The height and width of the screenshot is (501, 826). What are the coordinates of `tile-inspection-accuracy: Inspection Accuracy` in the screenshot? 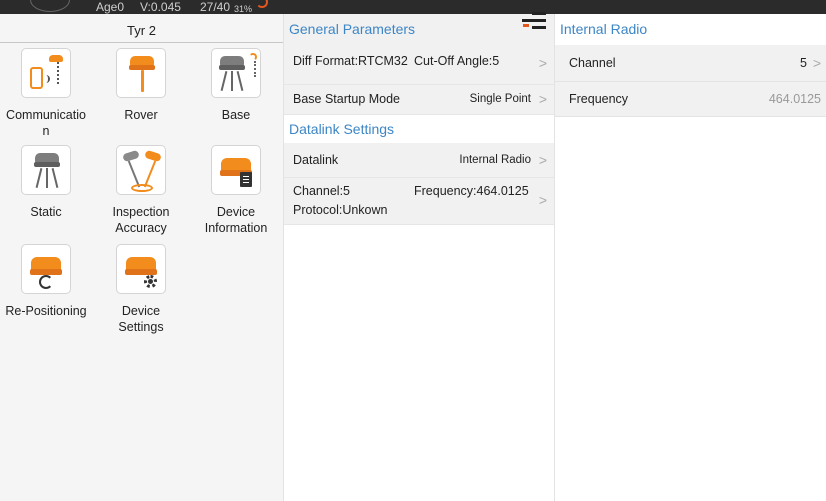 It's located at (141, 190).